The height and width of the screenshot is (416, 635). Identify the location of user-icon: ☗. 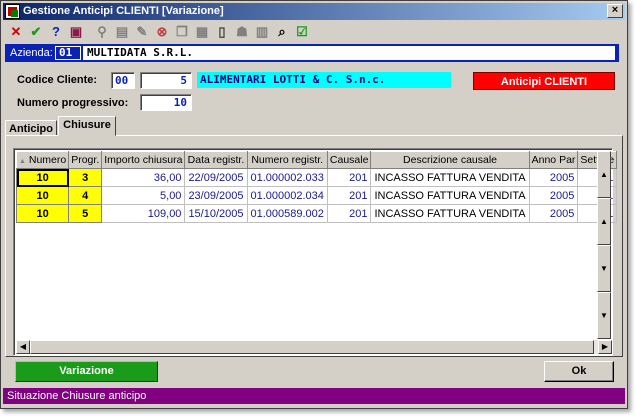
(242, 32).